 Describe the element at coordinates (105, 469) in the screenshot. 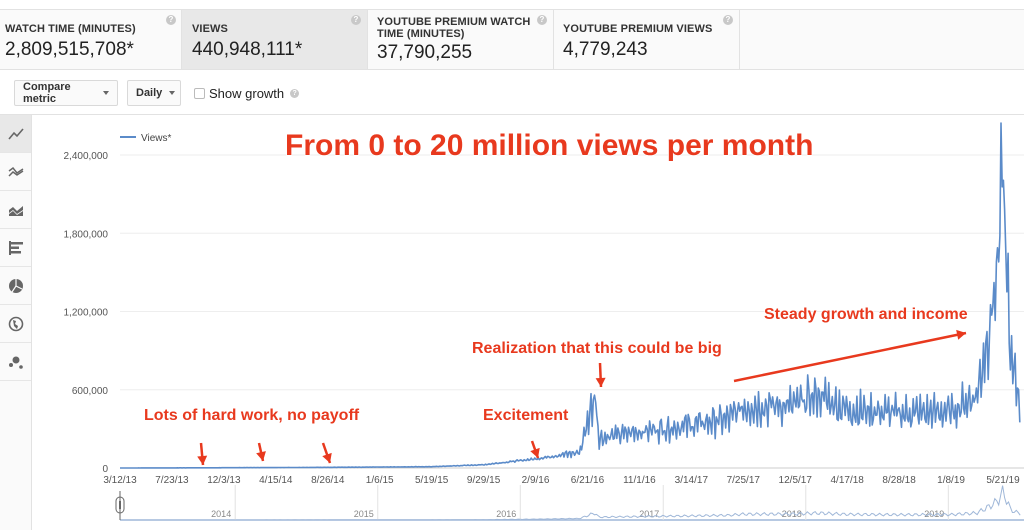

I see `y-tick-label: 0` at that location.